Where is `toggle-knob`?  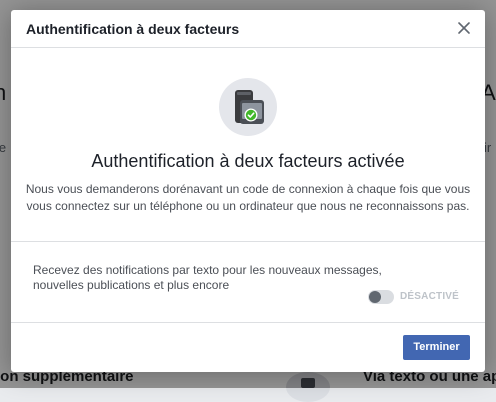 toggle-knob is located at coordinates (375, 297).